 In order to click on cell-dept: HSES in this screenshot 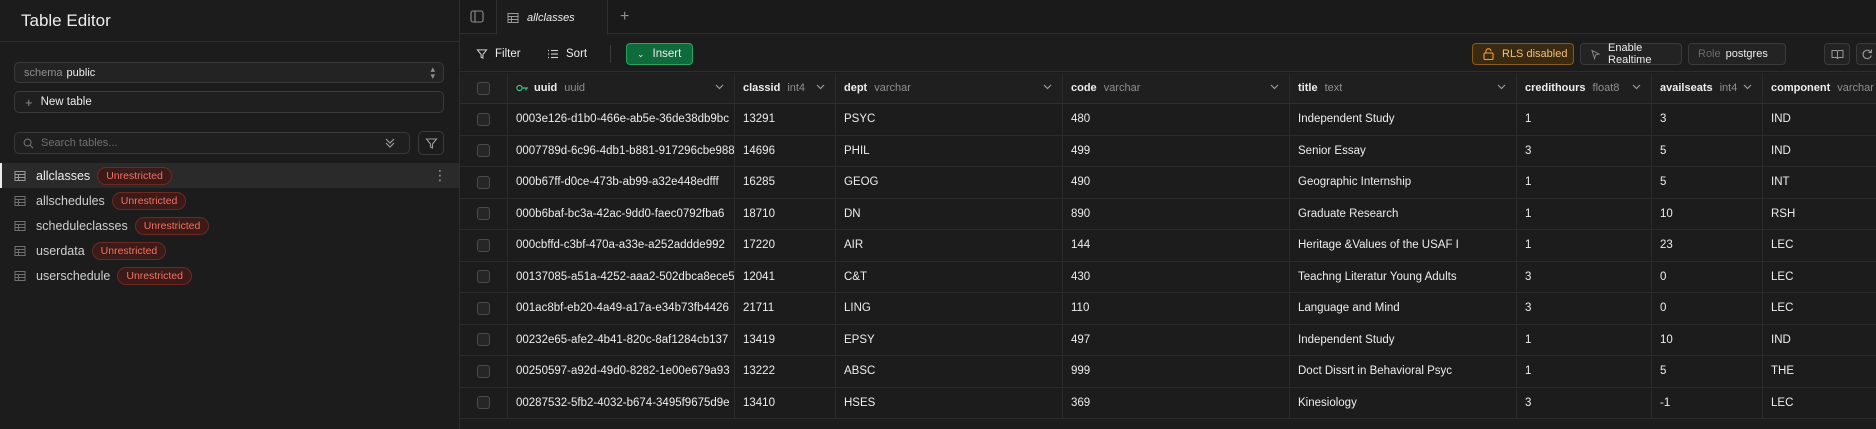, I will do `click(949, 402)`.